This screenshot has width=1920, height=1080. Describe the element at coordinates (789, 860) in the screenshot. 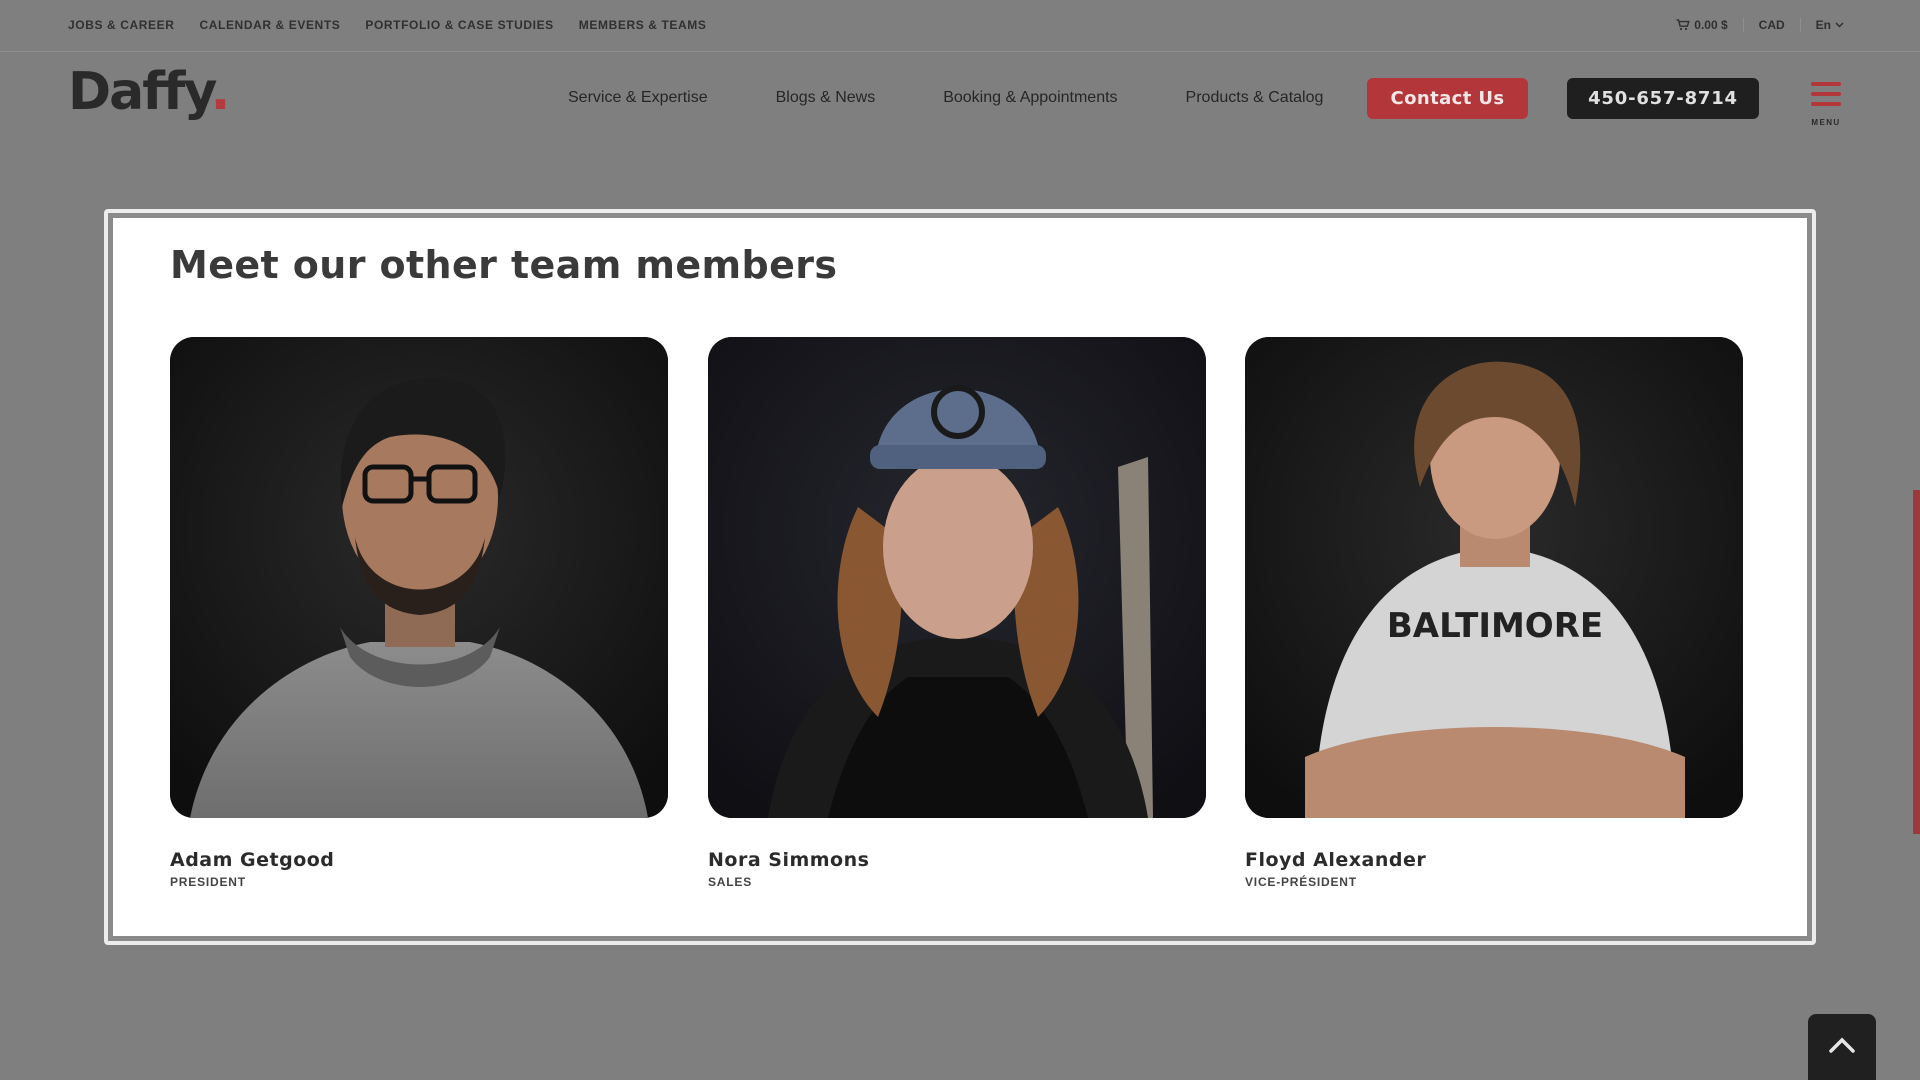

I see `member-name: Nora Simmons` at that location.